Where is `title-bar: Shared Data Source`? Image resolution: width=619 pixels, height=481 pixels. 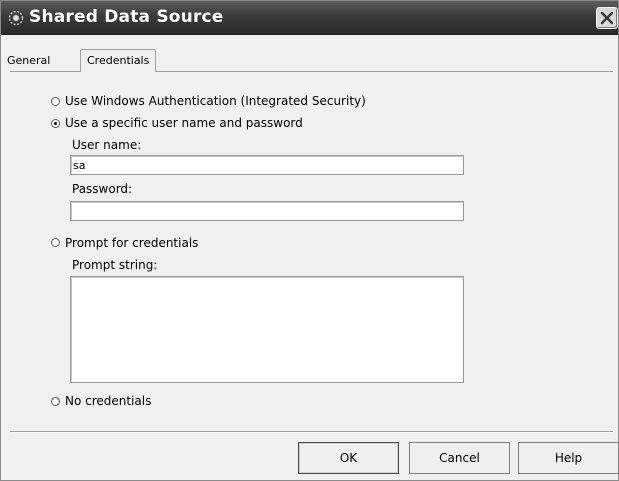 title-bar: Shared Data Source is located at coordinates (309, 18).